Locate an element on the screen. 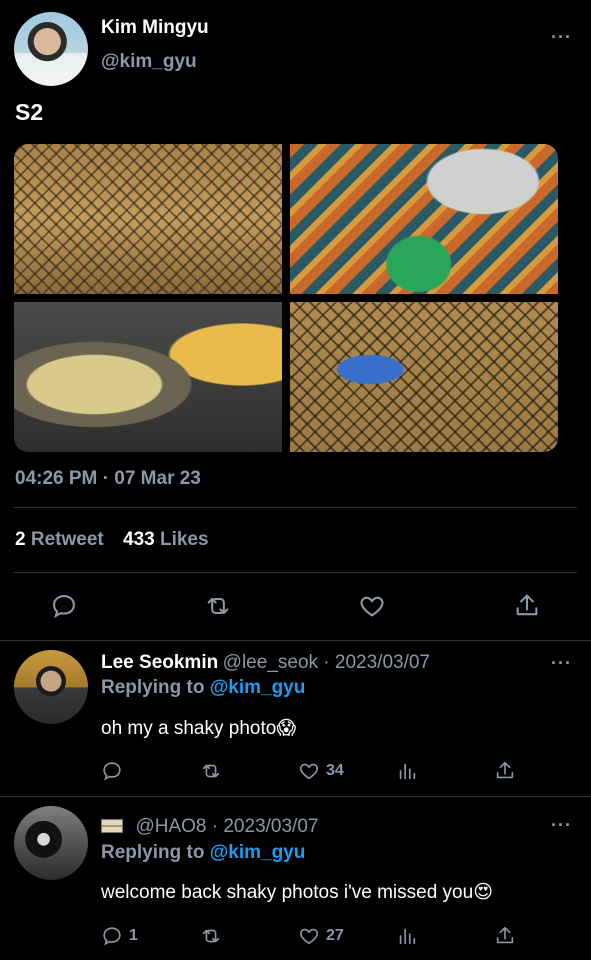  reply-like-count: 34 is located at coordinates (335, 770).